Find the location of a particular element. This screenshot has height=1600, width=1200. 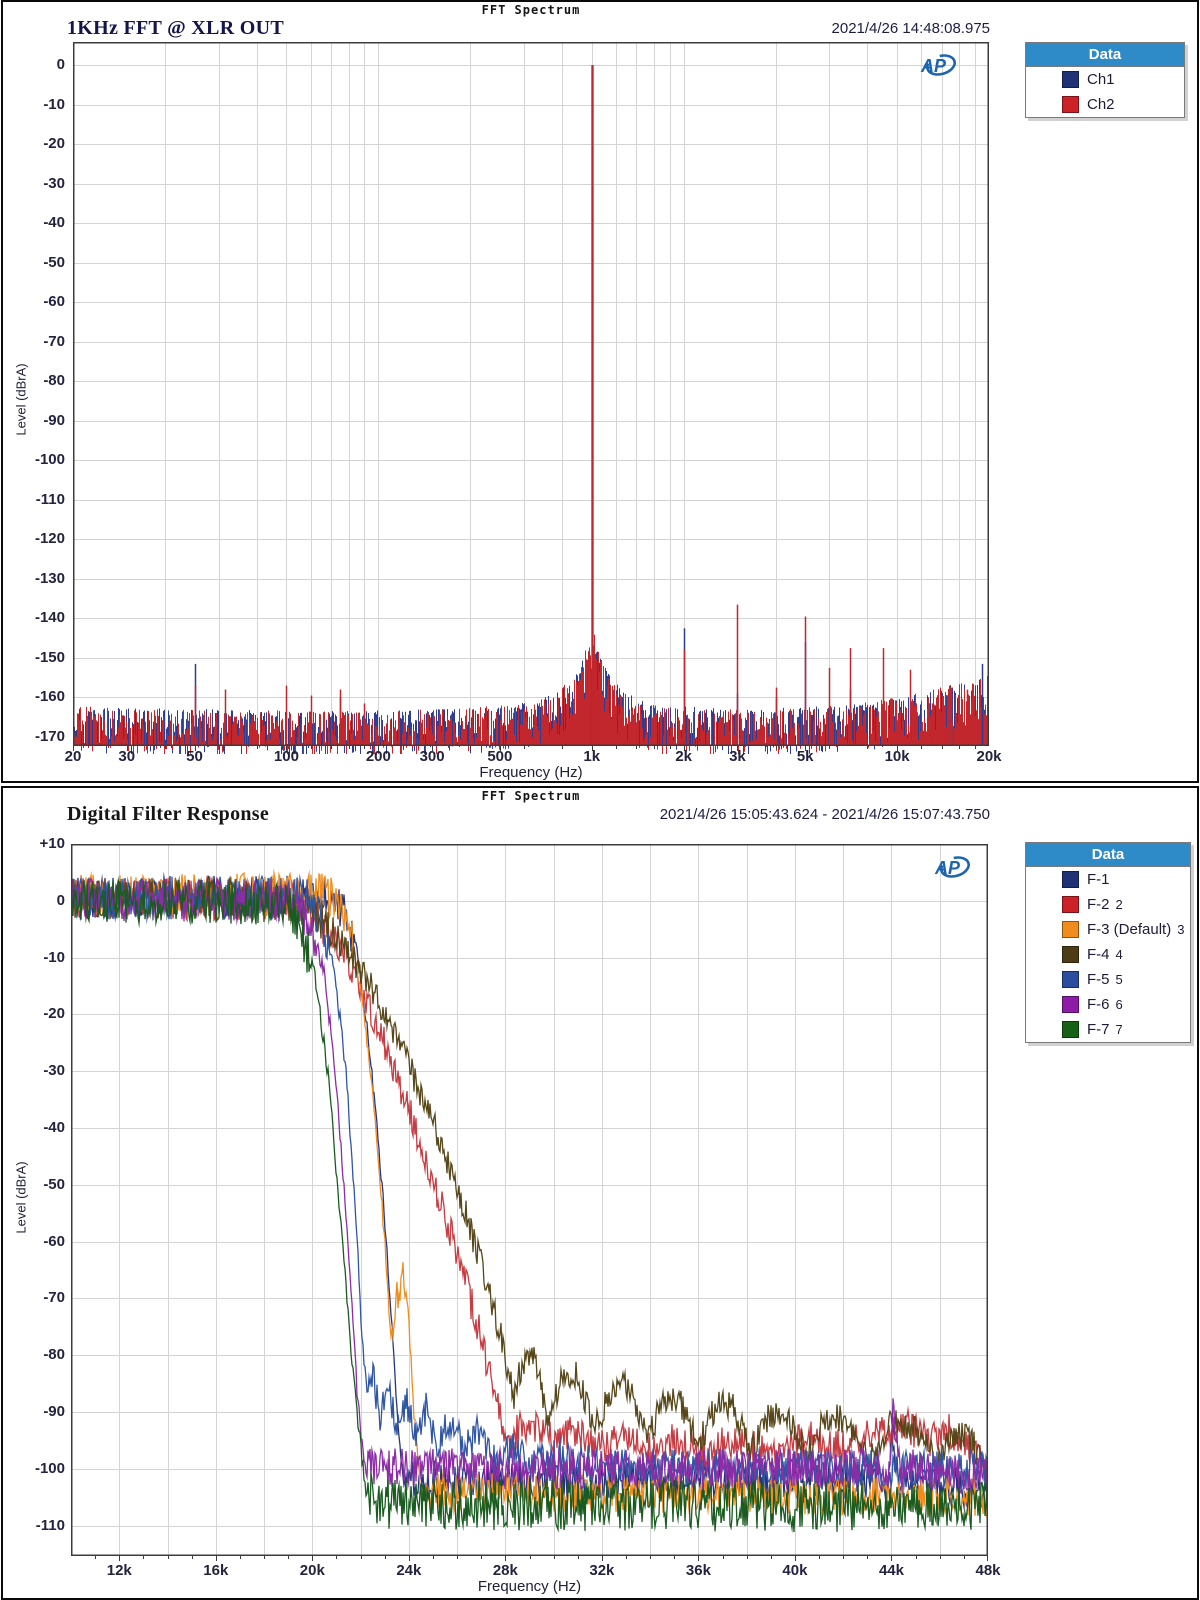

ap-logo-icon: AP is located at coordinates (938, 65).